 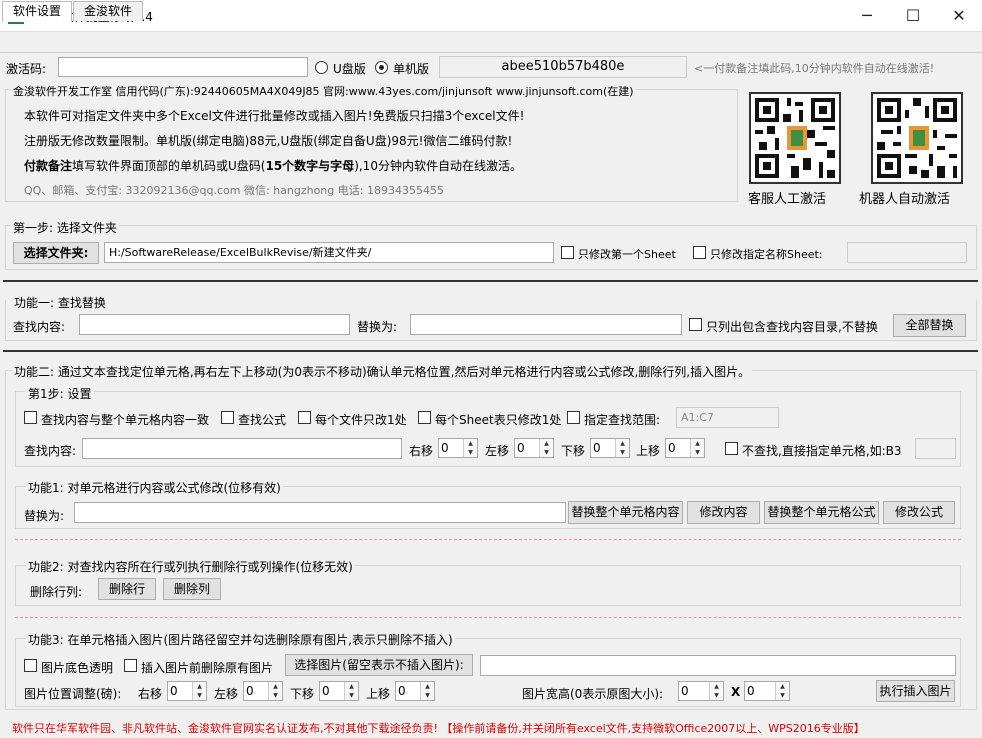 I want to click on move-down-label: 下移, so click(x=573, y=451).